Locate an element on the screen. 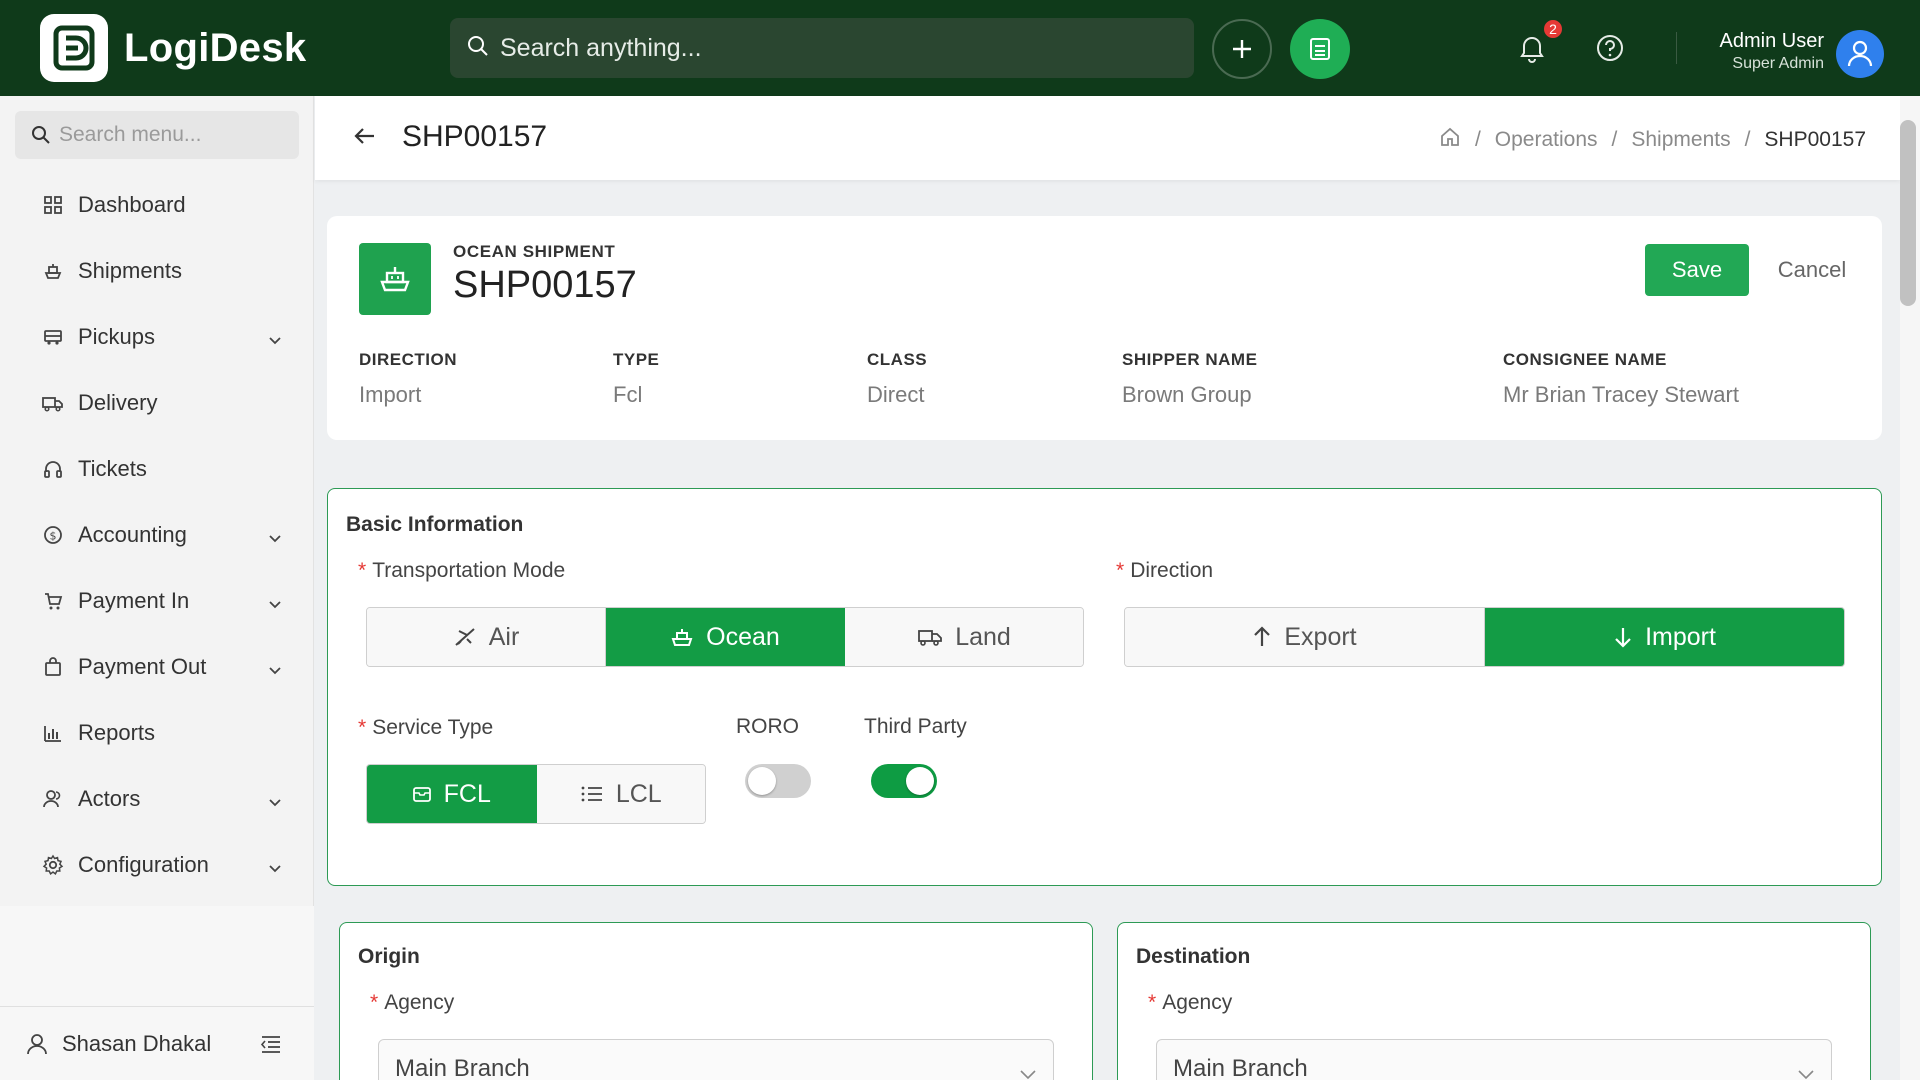 Image resolution: width=1920 pixels, height=1080 pixels. meta-label: CLASS is located at coordinates (897, 359).